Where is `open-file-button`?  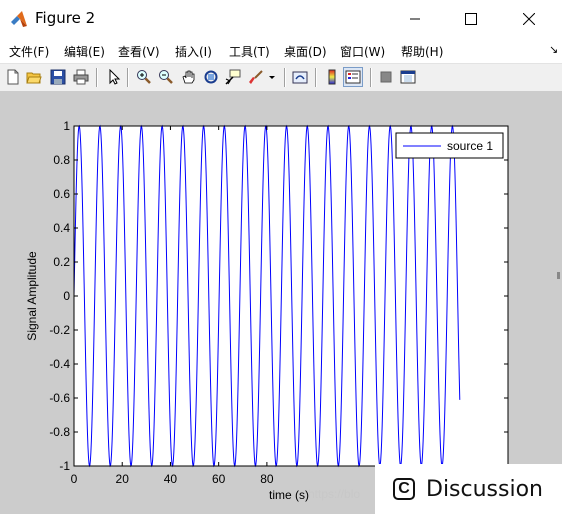 open-file-button is located at coordinates (34, 77).